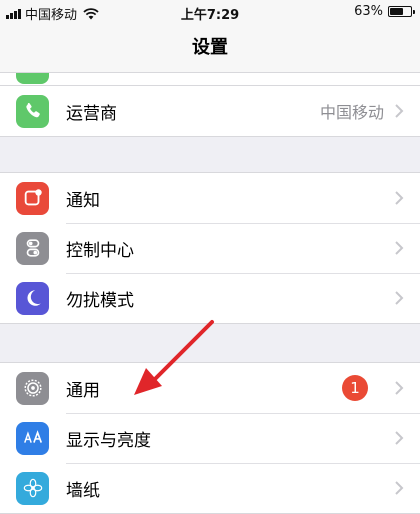 This screenshot has width=420, height=514. I want to click on settings-row-notifications: 通知, so click(210, 198).